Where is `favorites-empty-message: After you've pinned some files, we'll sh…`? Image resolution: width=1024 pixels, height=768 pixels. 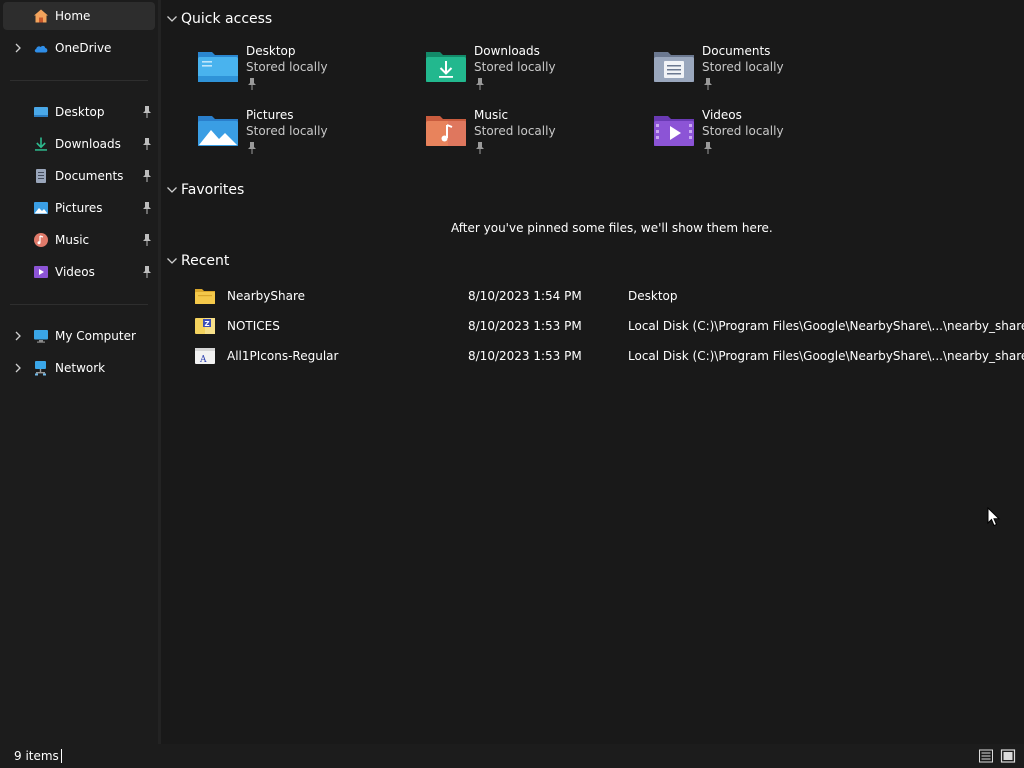 favorites-empty-message: After you've pinned some files, we'll sh… is located at coordinates (612, 228).